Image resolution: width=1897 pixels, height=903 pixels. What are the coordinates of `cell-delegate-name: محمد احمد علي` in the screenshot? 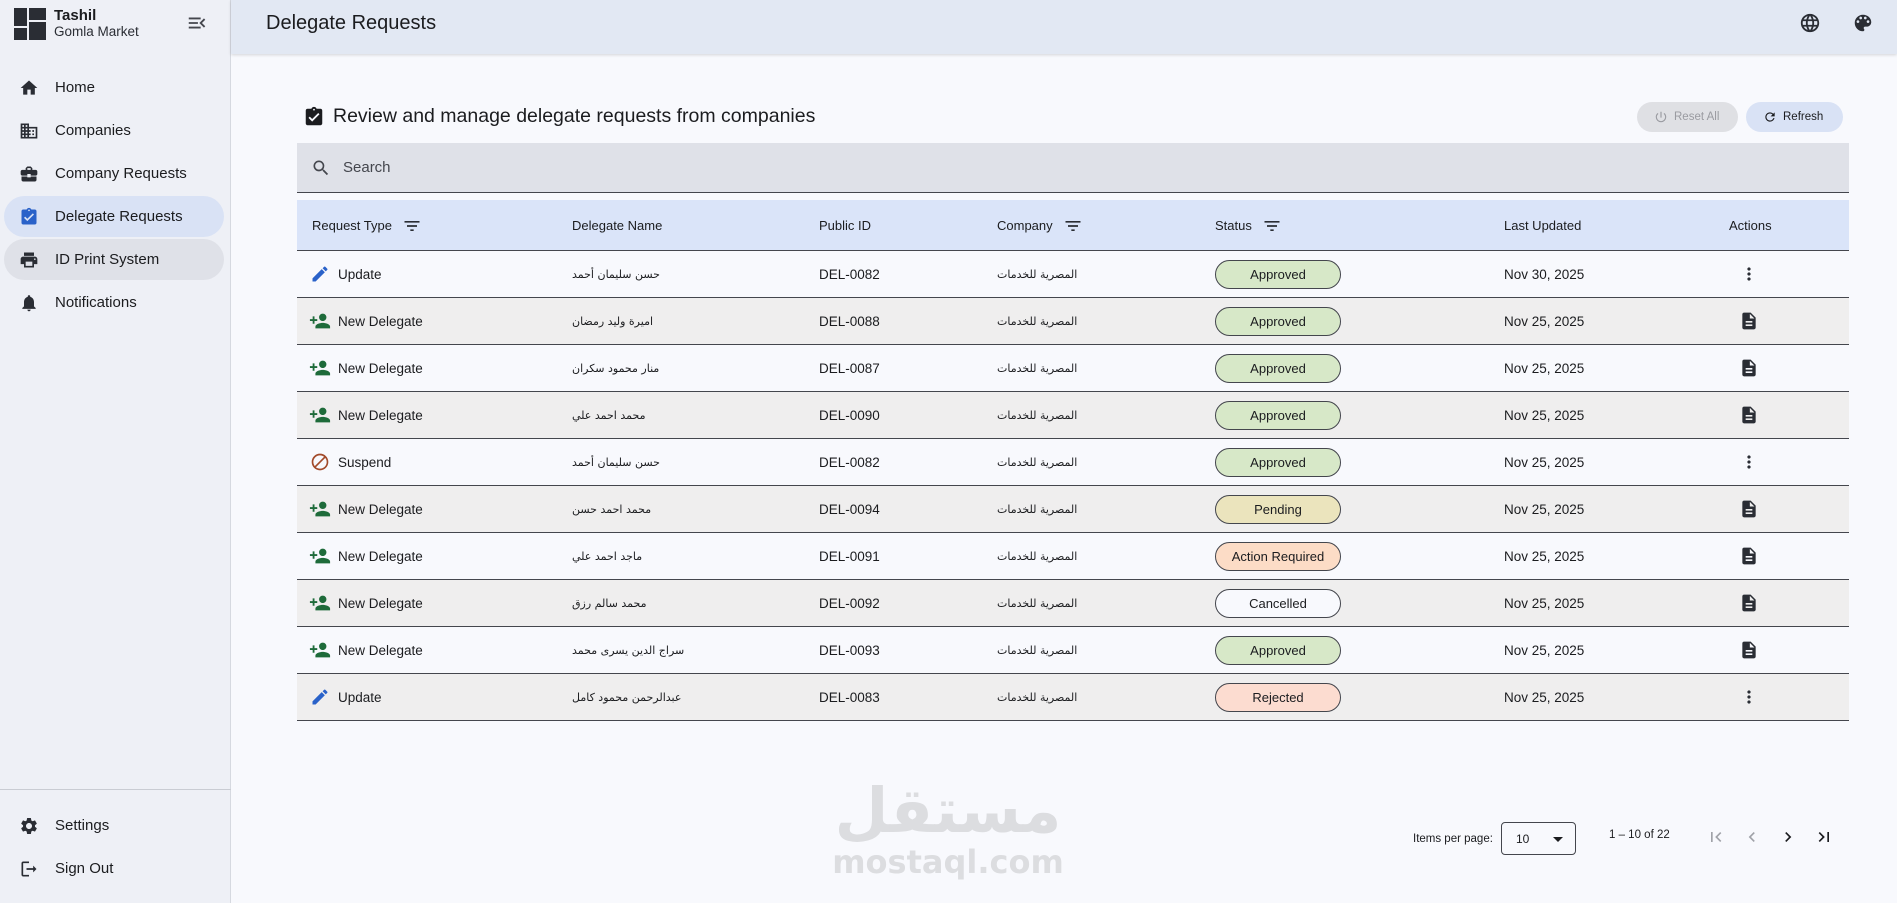 It's located at (609, 415).